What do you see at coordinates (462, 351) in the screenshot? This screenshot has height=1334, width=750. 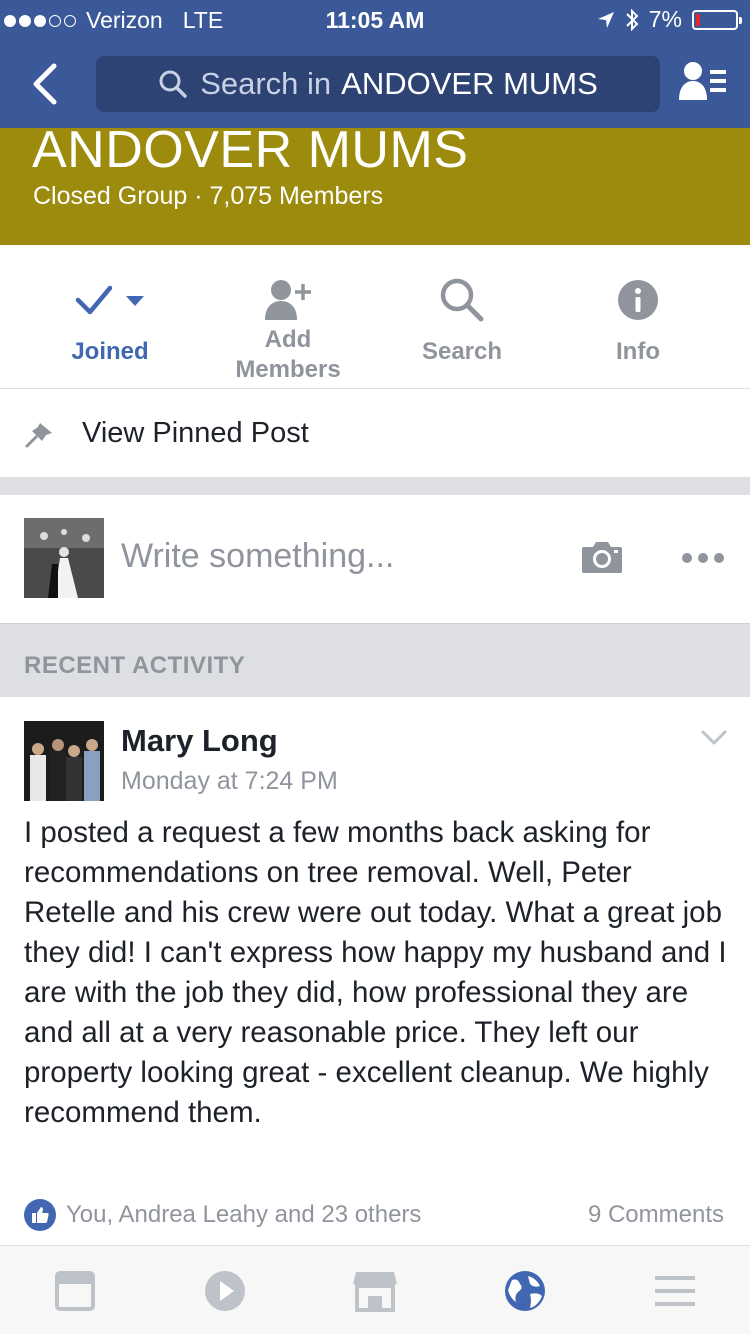 I see `search-label: Search` at bounding box center [462, 351].